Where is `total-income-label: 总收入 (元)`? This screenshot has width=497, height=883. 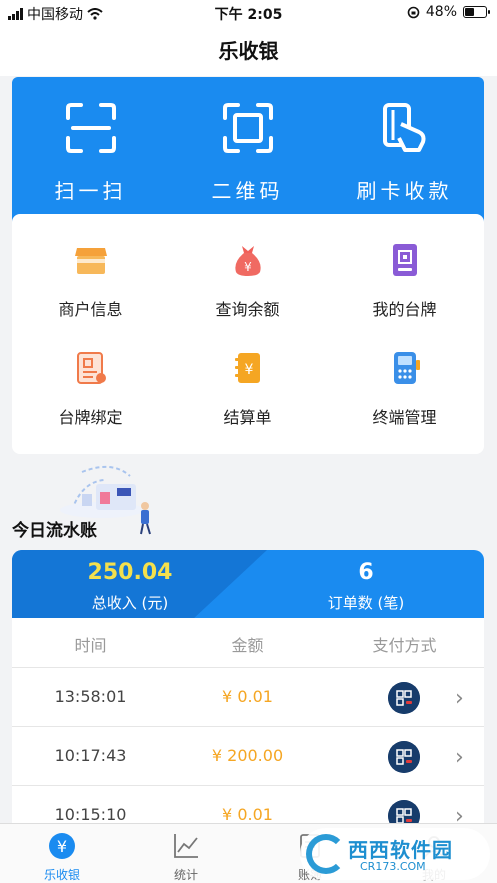
total-income-label: 总收入 (元) is located at coordinates (130, 603).